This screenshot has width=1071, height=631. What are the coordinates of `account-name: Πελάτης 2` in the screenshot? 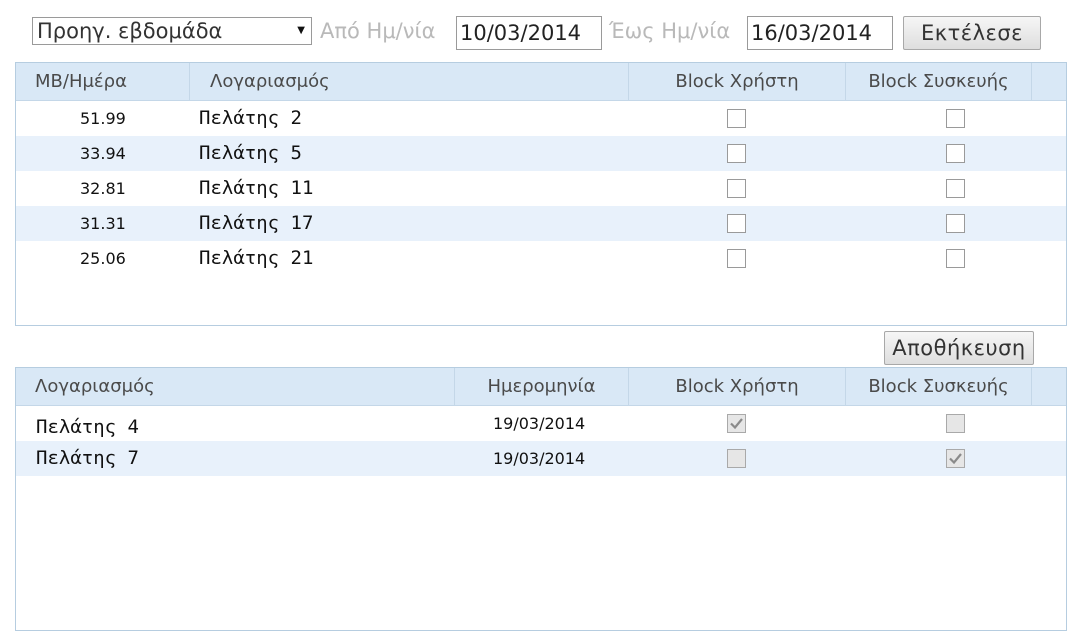 It's located at (250, 118).